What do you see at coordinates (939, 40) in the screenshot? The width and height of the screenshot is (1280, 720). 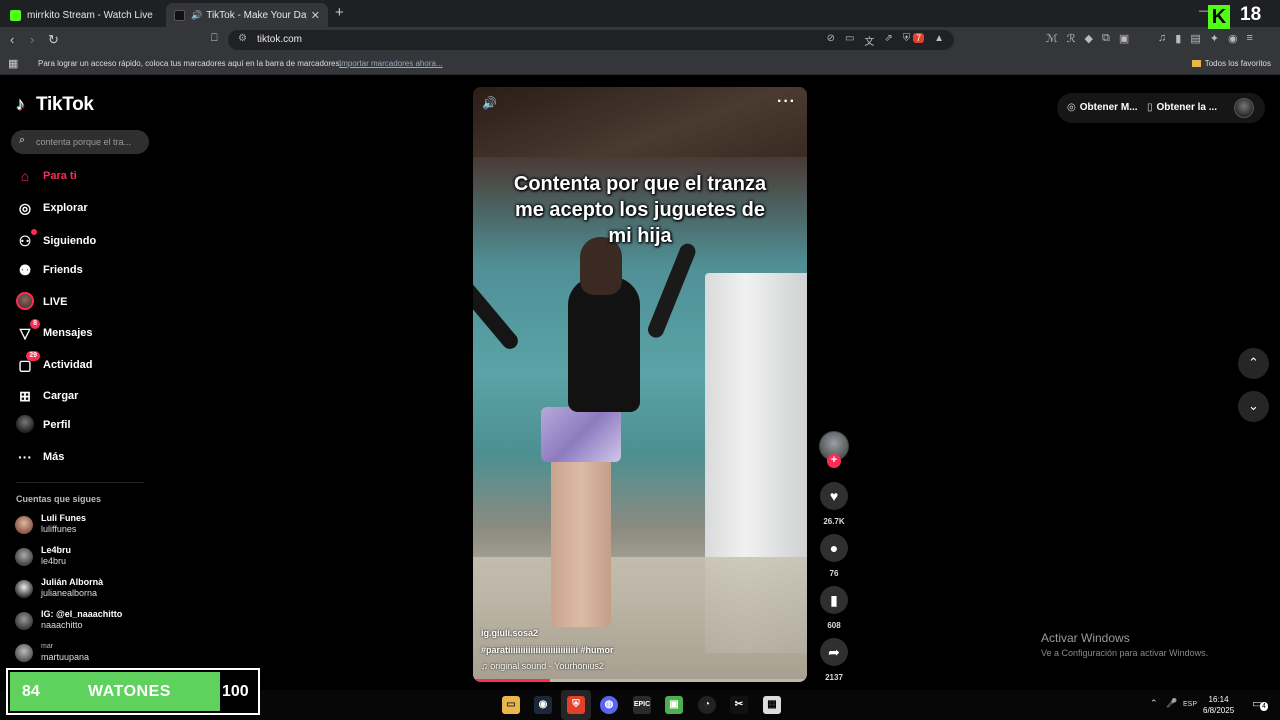 I see `brave-rewards-icon: ▲` at bounding box center [939, 40].